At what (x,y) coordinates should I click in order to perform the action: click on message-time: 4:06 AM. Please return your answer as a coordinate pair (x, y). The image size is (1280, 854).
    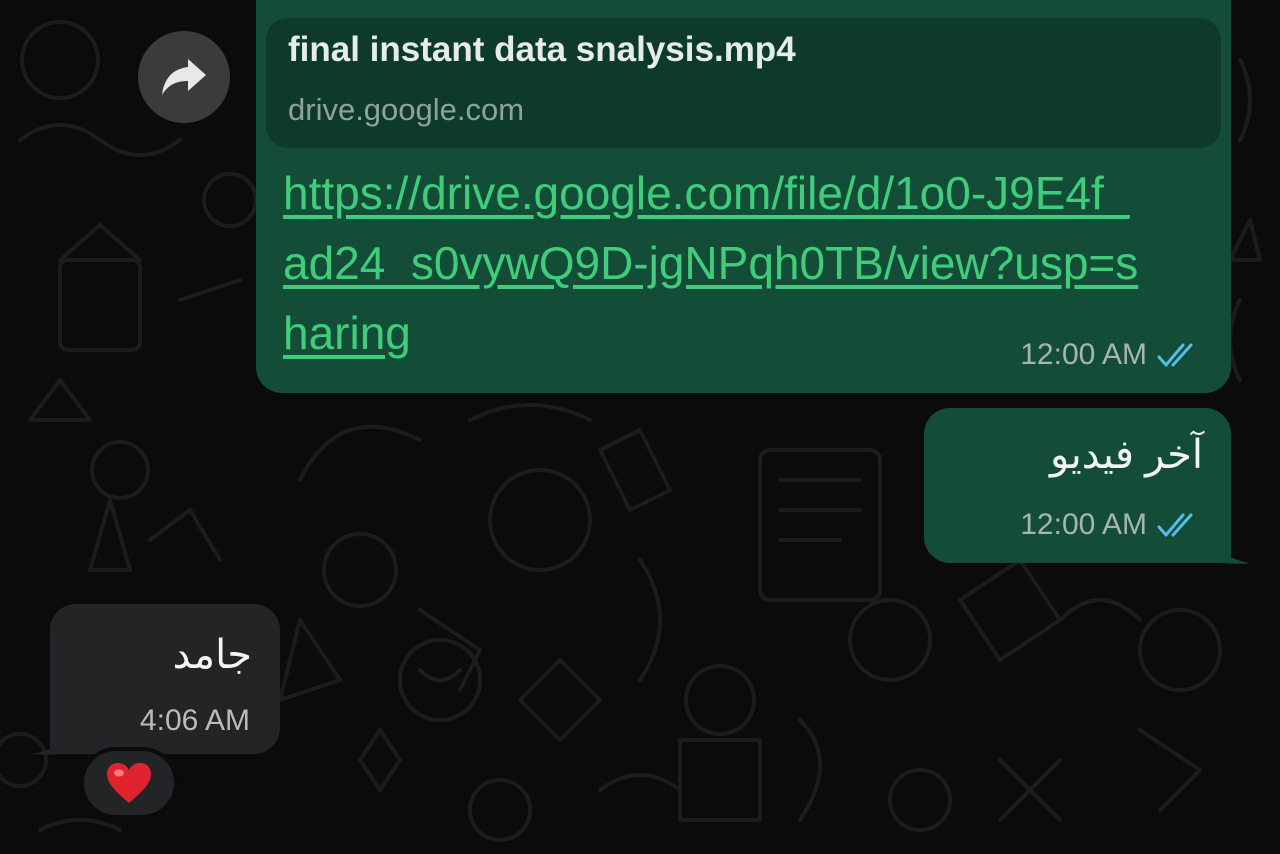
    Looking at the image, I should click on (194, 720).